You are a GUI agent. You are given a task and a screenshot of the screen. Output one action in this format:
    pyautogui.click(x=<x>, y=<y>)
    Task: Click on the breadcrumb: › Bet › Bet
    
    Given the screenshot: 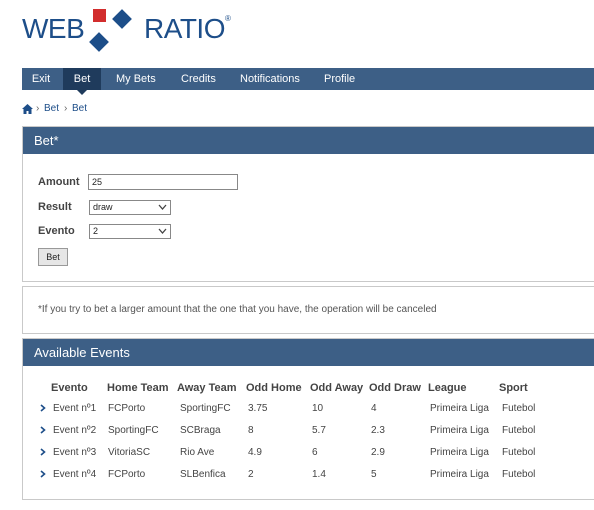 What is the action you would take?
    pyautogui.click(x=122, y=109)
    